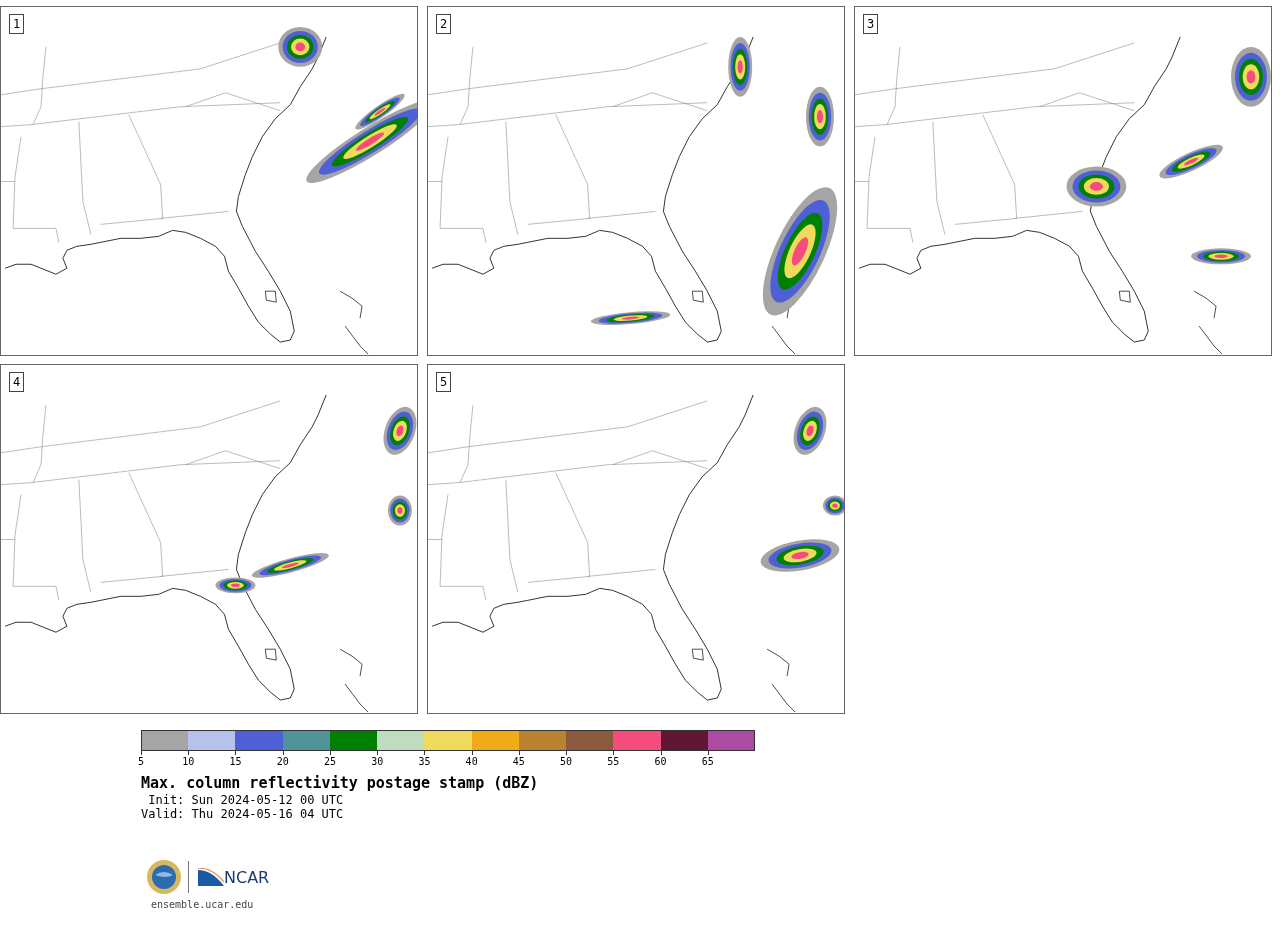  What do you see at coordinates (518, 761) in the screenshot?
I see `tick-label: 45` at bounding box center [518, 761].